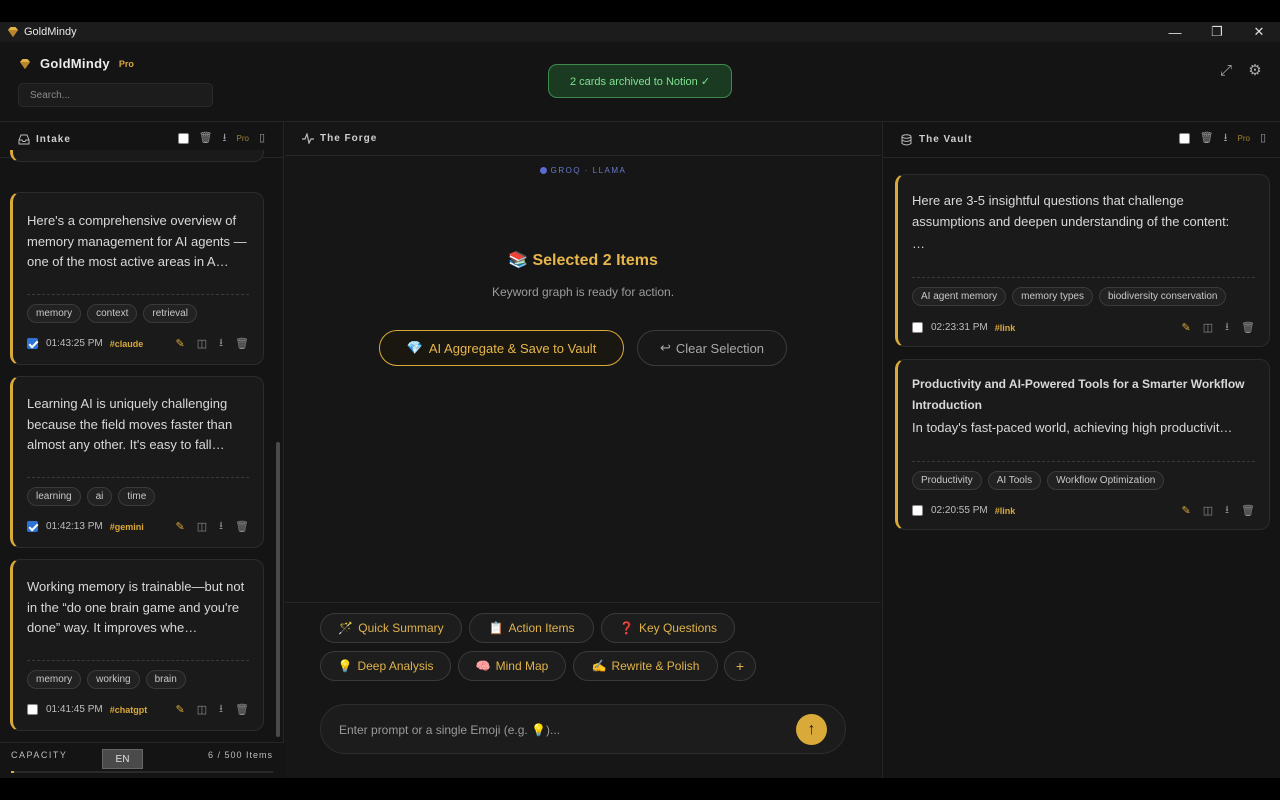 This screenshot has height=800, width=1280. Describe the element at coordinates (99, 496) in the screenshot. I see `tag: ai` at that location.